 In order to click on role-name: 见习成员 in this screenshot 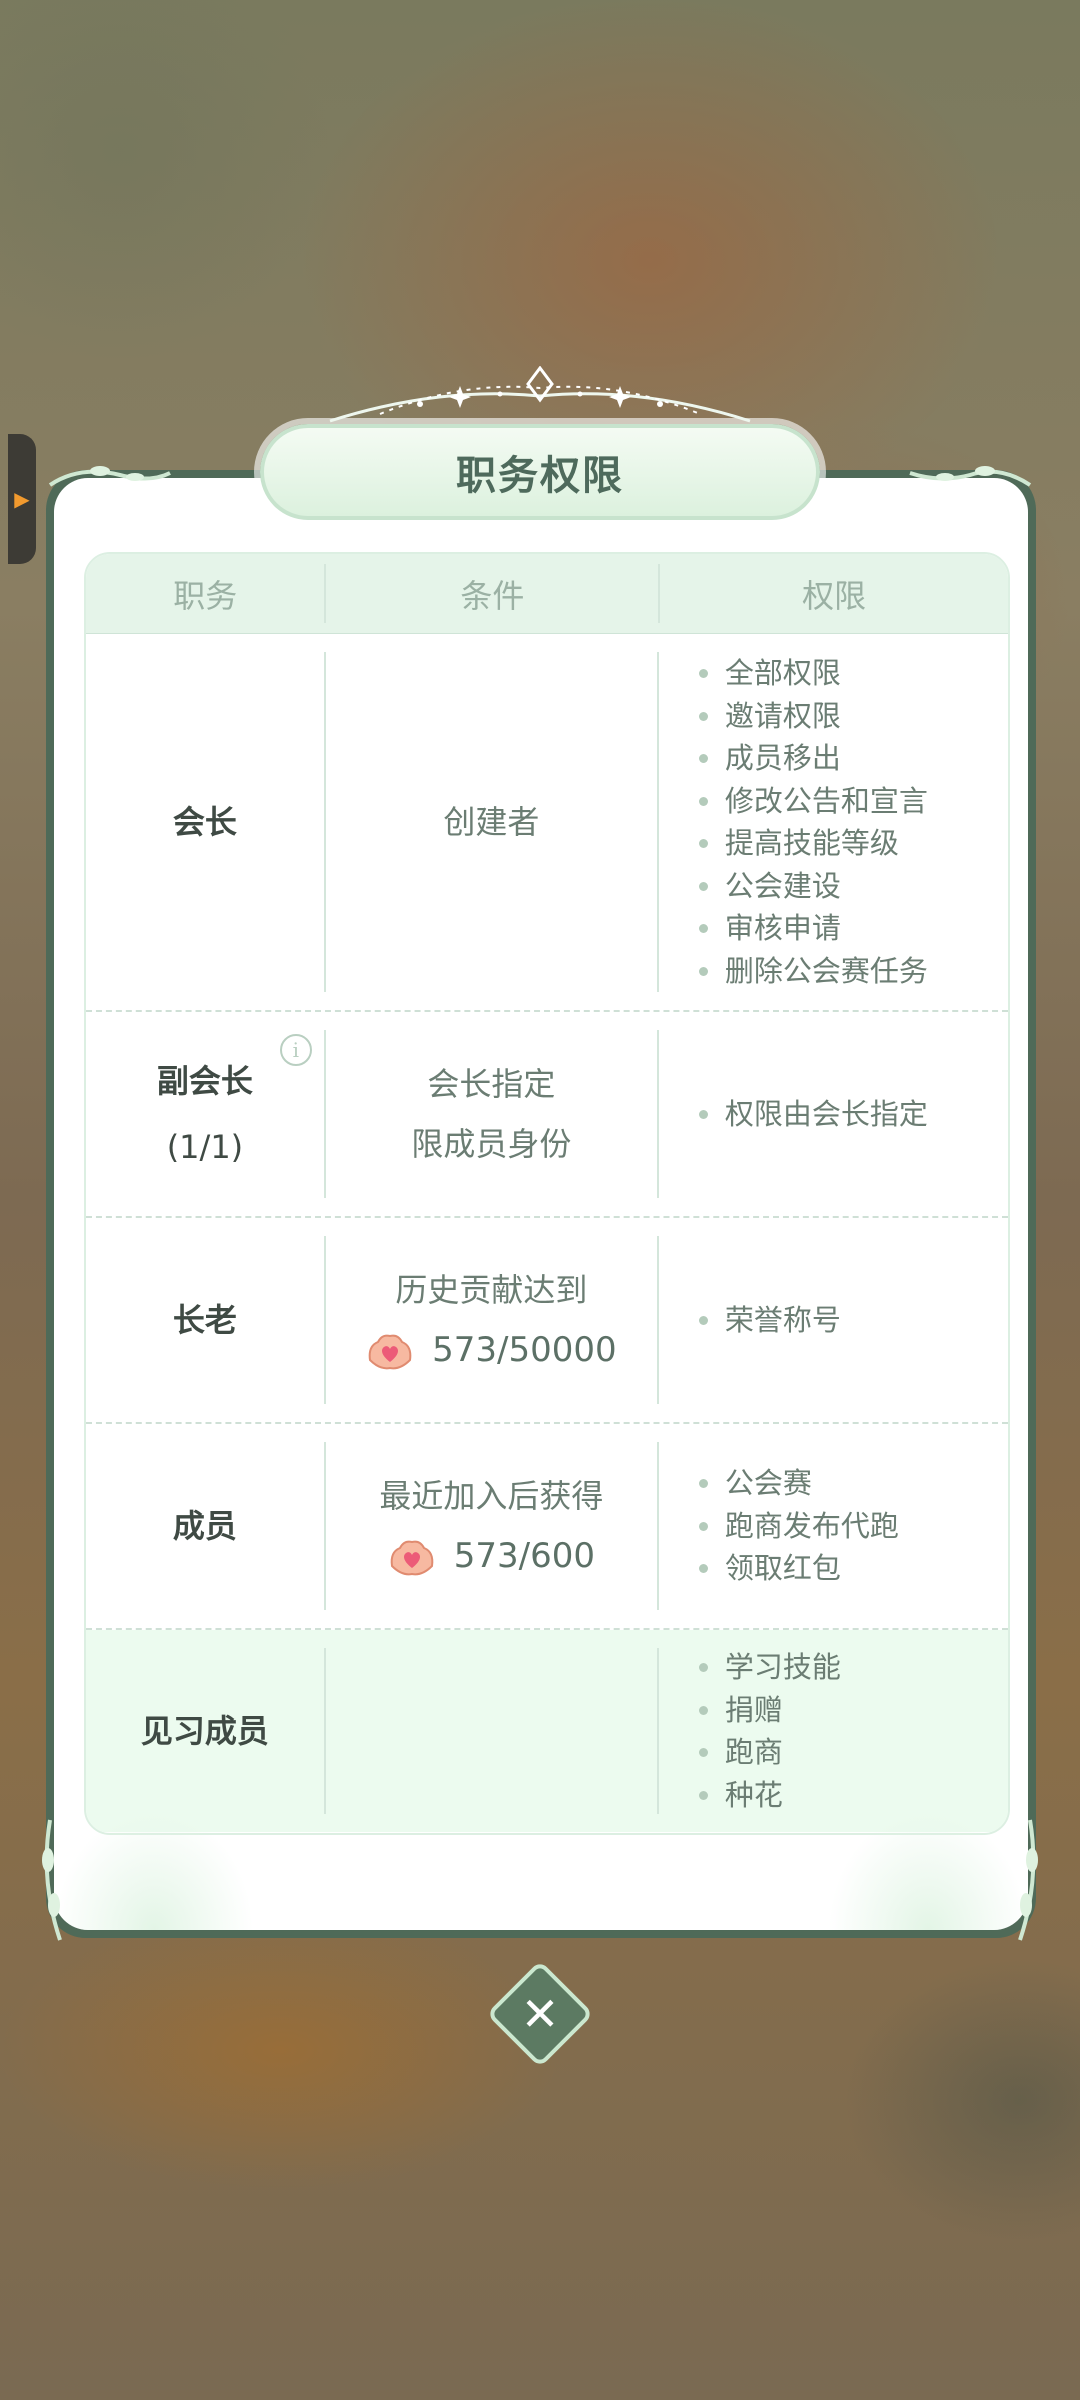, I will do `click(204, 1731)`.